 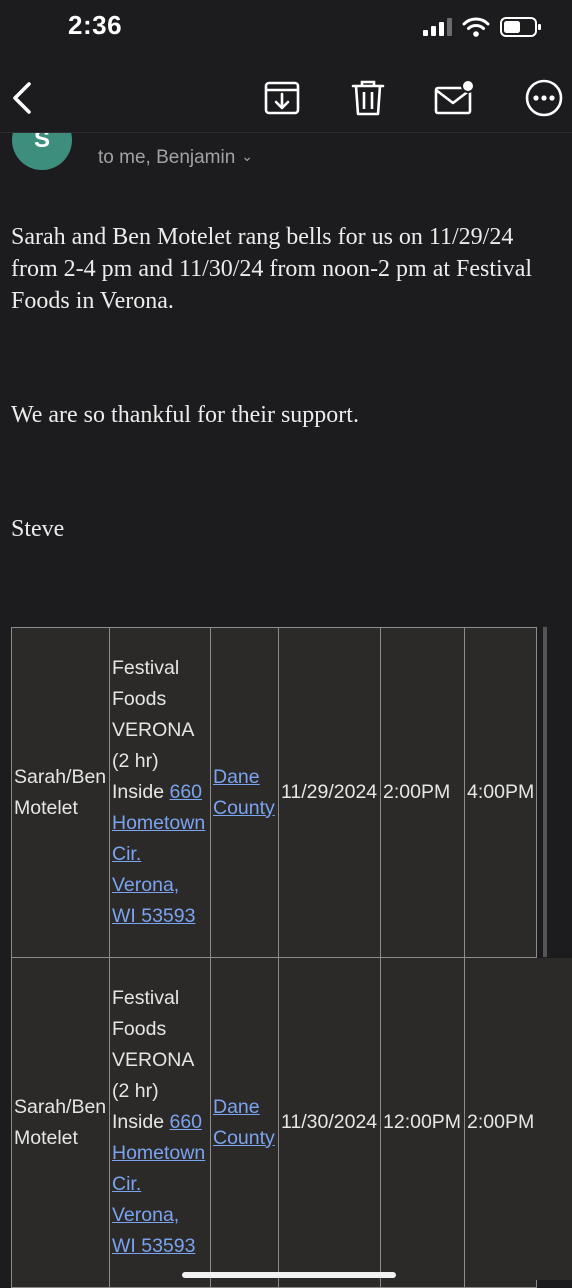 I want to click on message-signature: Steve, so click(x=38, y=529).